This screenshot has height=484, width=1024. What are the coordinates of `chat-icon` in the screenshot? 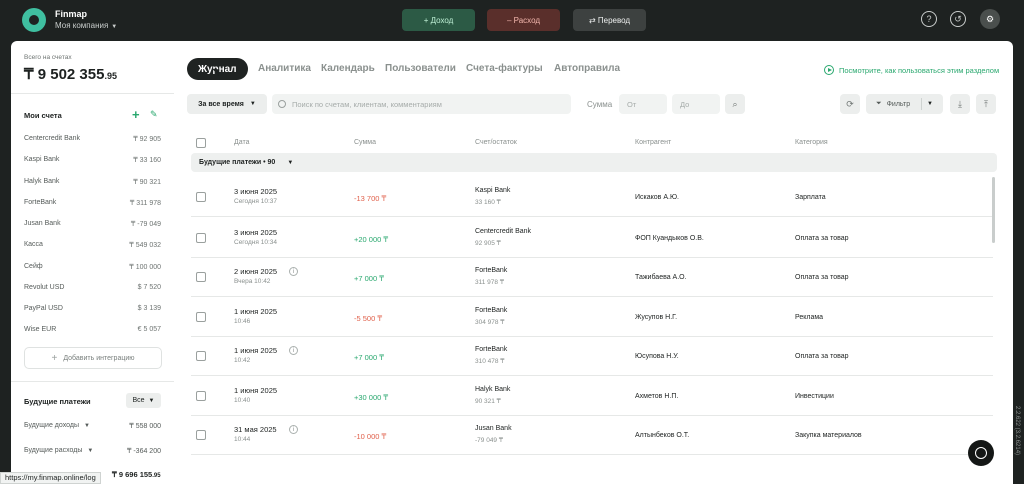 It's located at (981, 453).